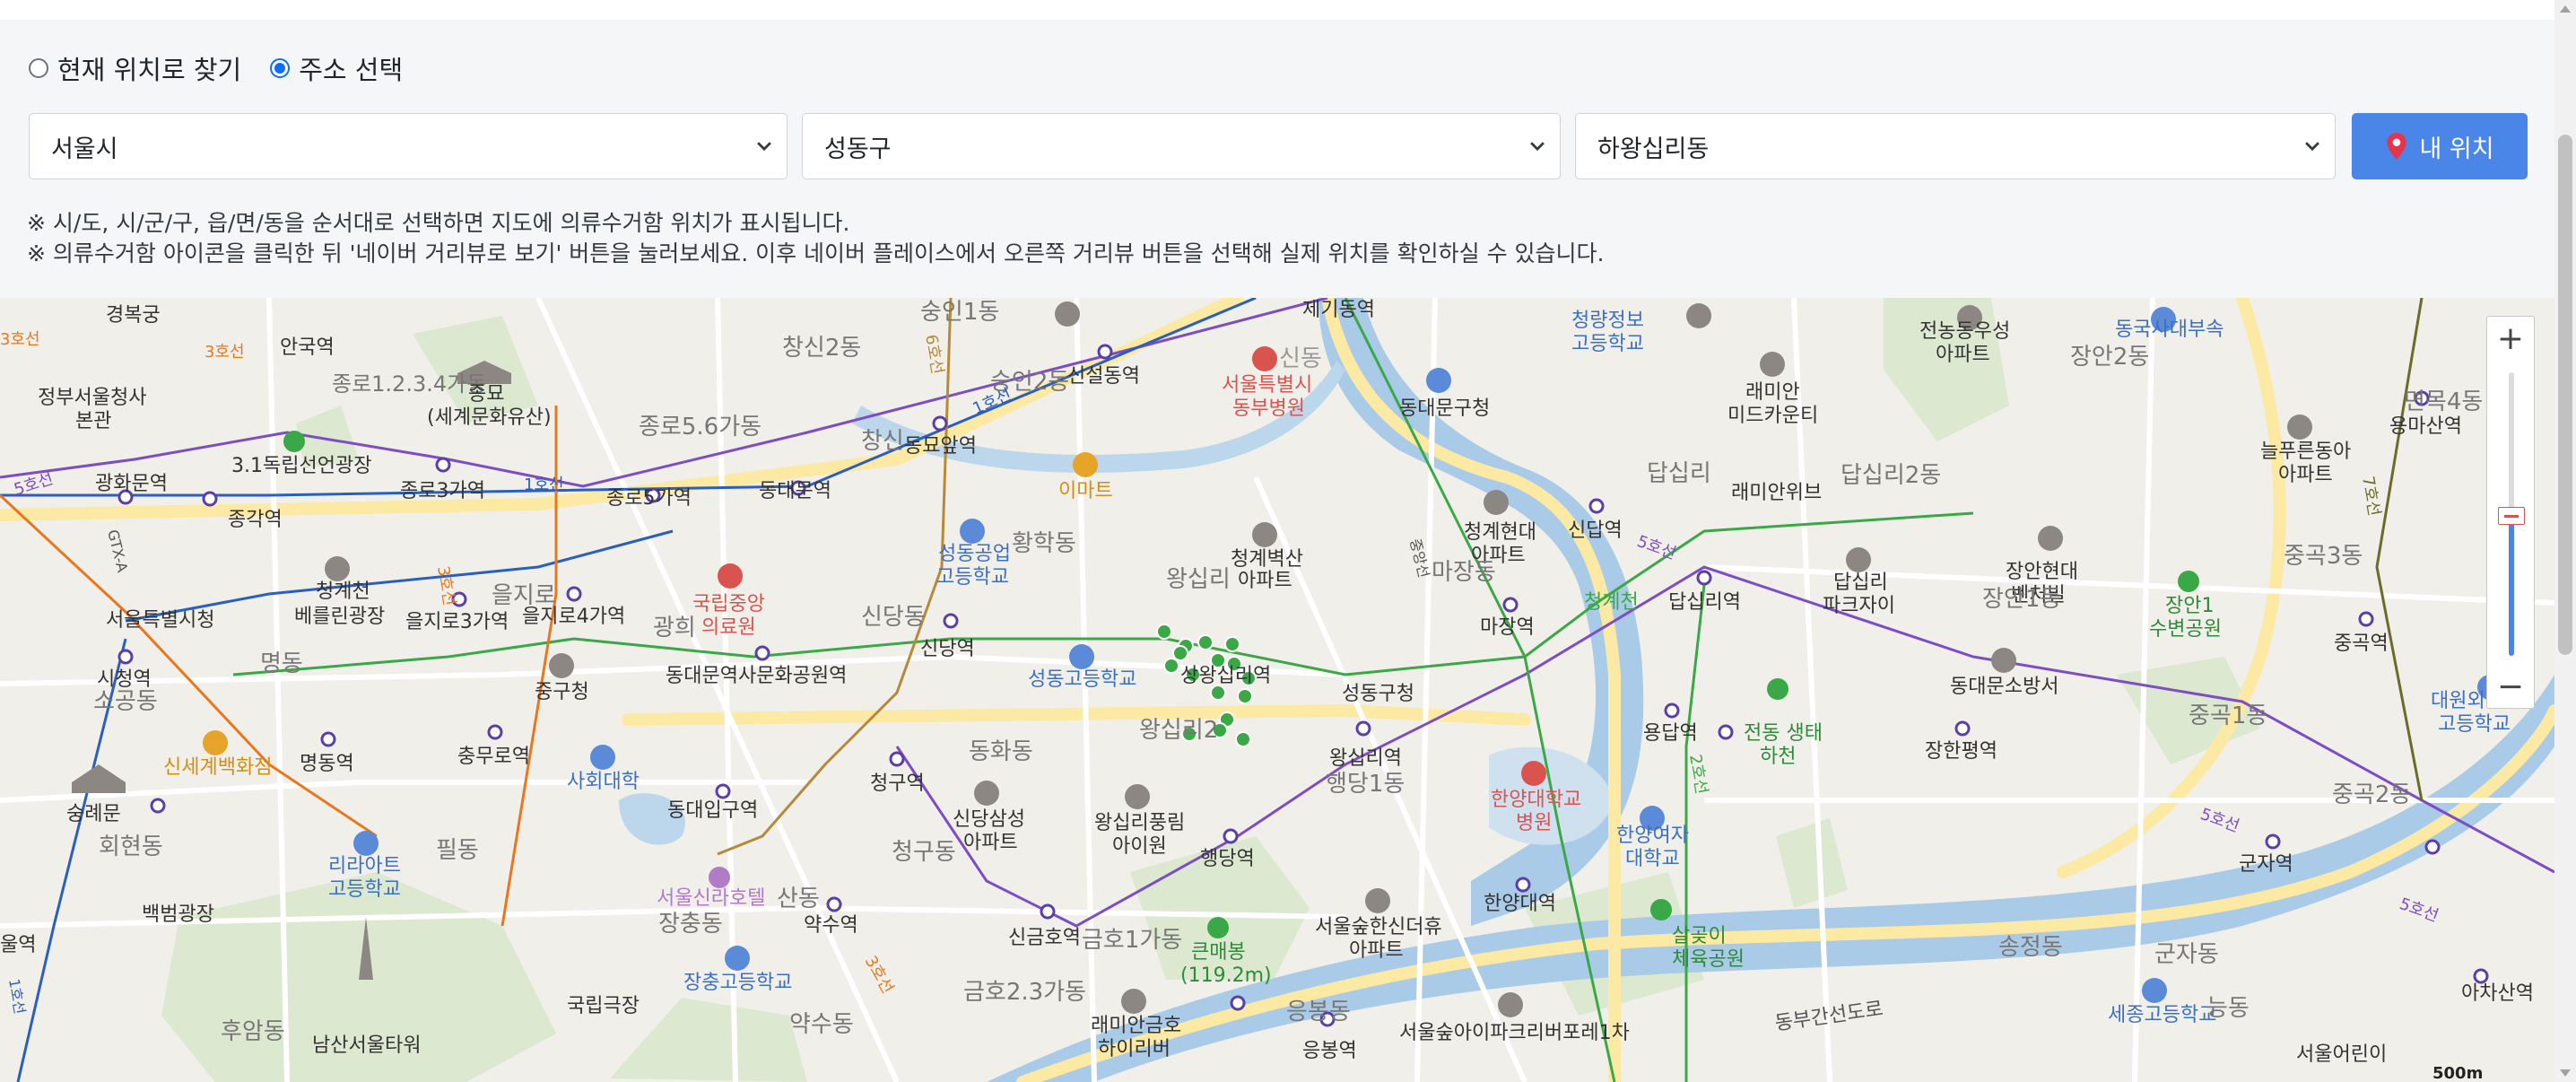 The width and height of the screenshot is (2576, 1082). Describe the element at coordinates (1507, 627) in the screenshot. I see `map-label: 마장역` at that location.